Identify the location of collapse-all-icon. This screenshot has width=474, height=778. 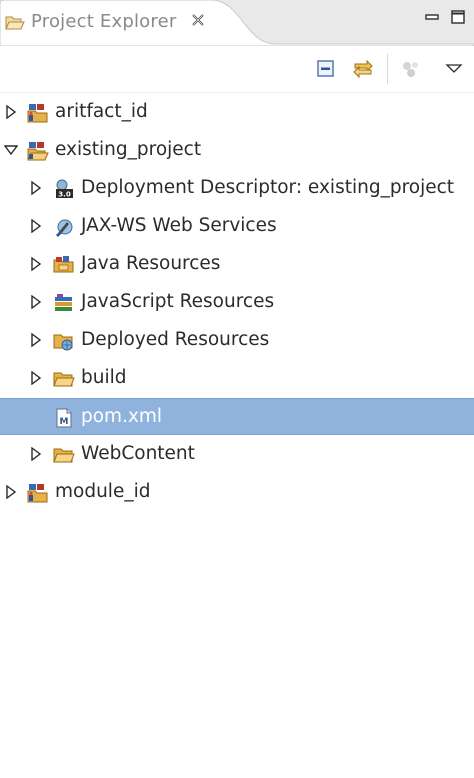
(326, 69).